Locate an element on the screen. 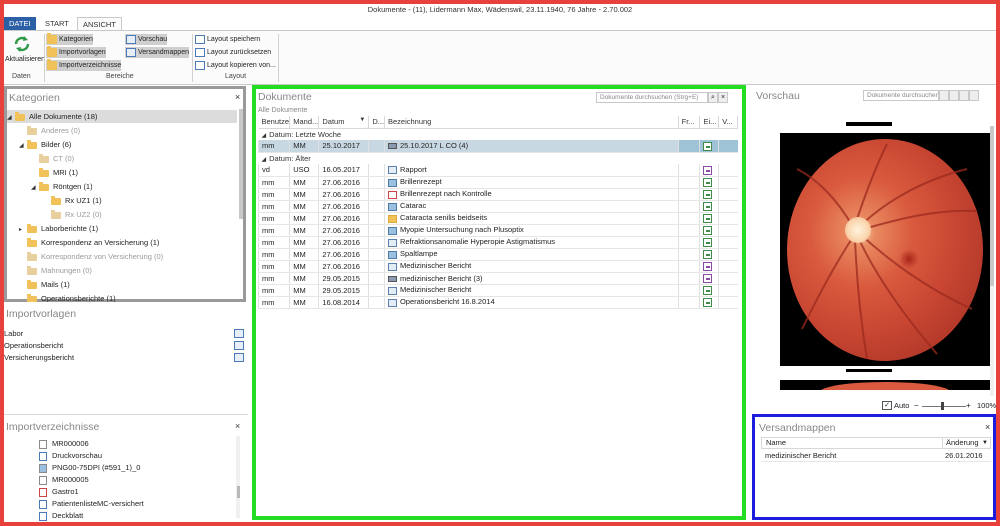  toggle-importverzeichnisse: Importverzeichnisse is located at coordinates (84, 65).